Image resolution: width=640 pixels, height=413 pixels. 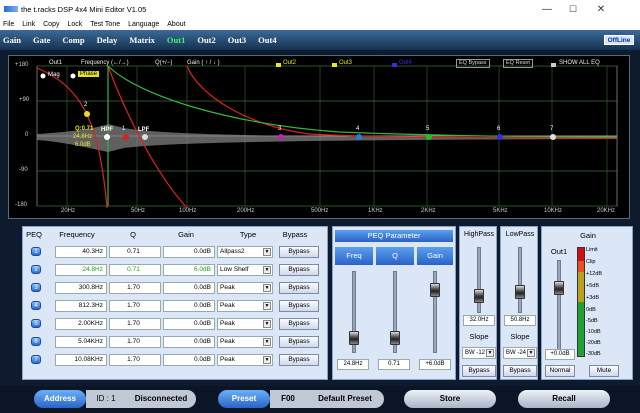 What do you see at coordinates (36, 323) in the screenshot?
I see `peq-select-button: 5` at bounding box center [36, 323].